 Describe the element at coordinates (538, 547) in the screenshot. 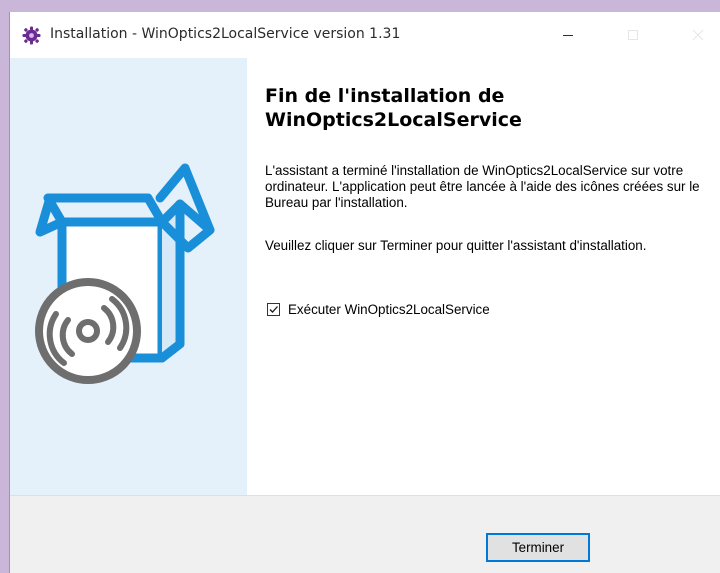

I see `finish-button: Terminer` at that location.